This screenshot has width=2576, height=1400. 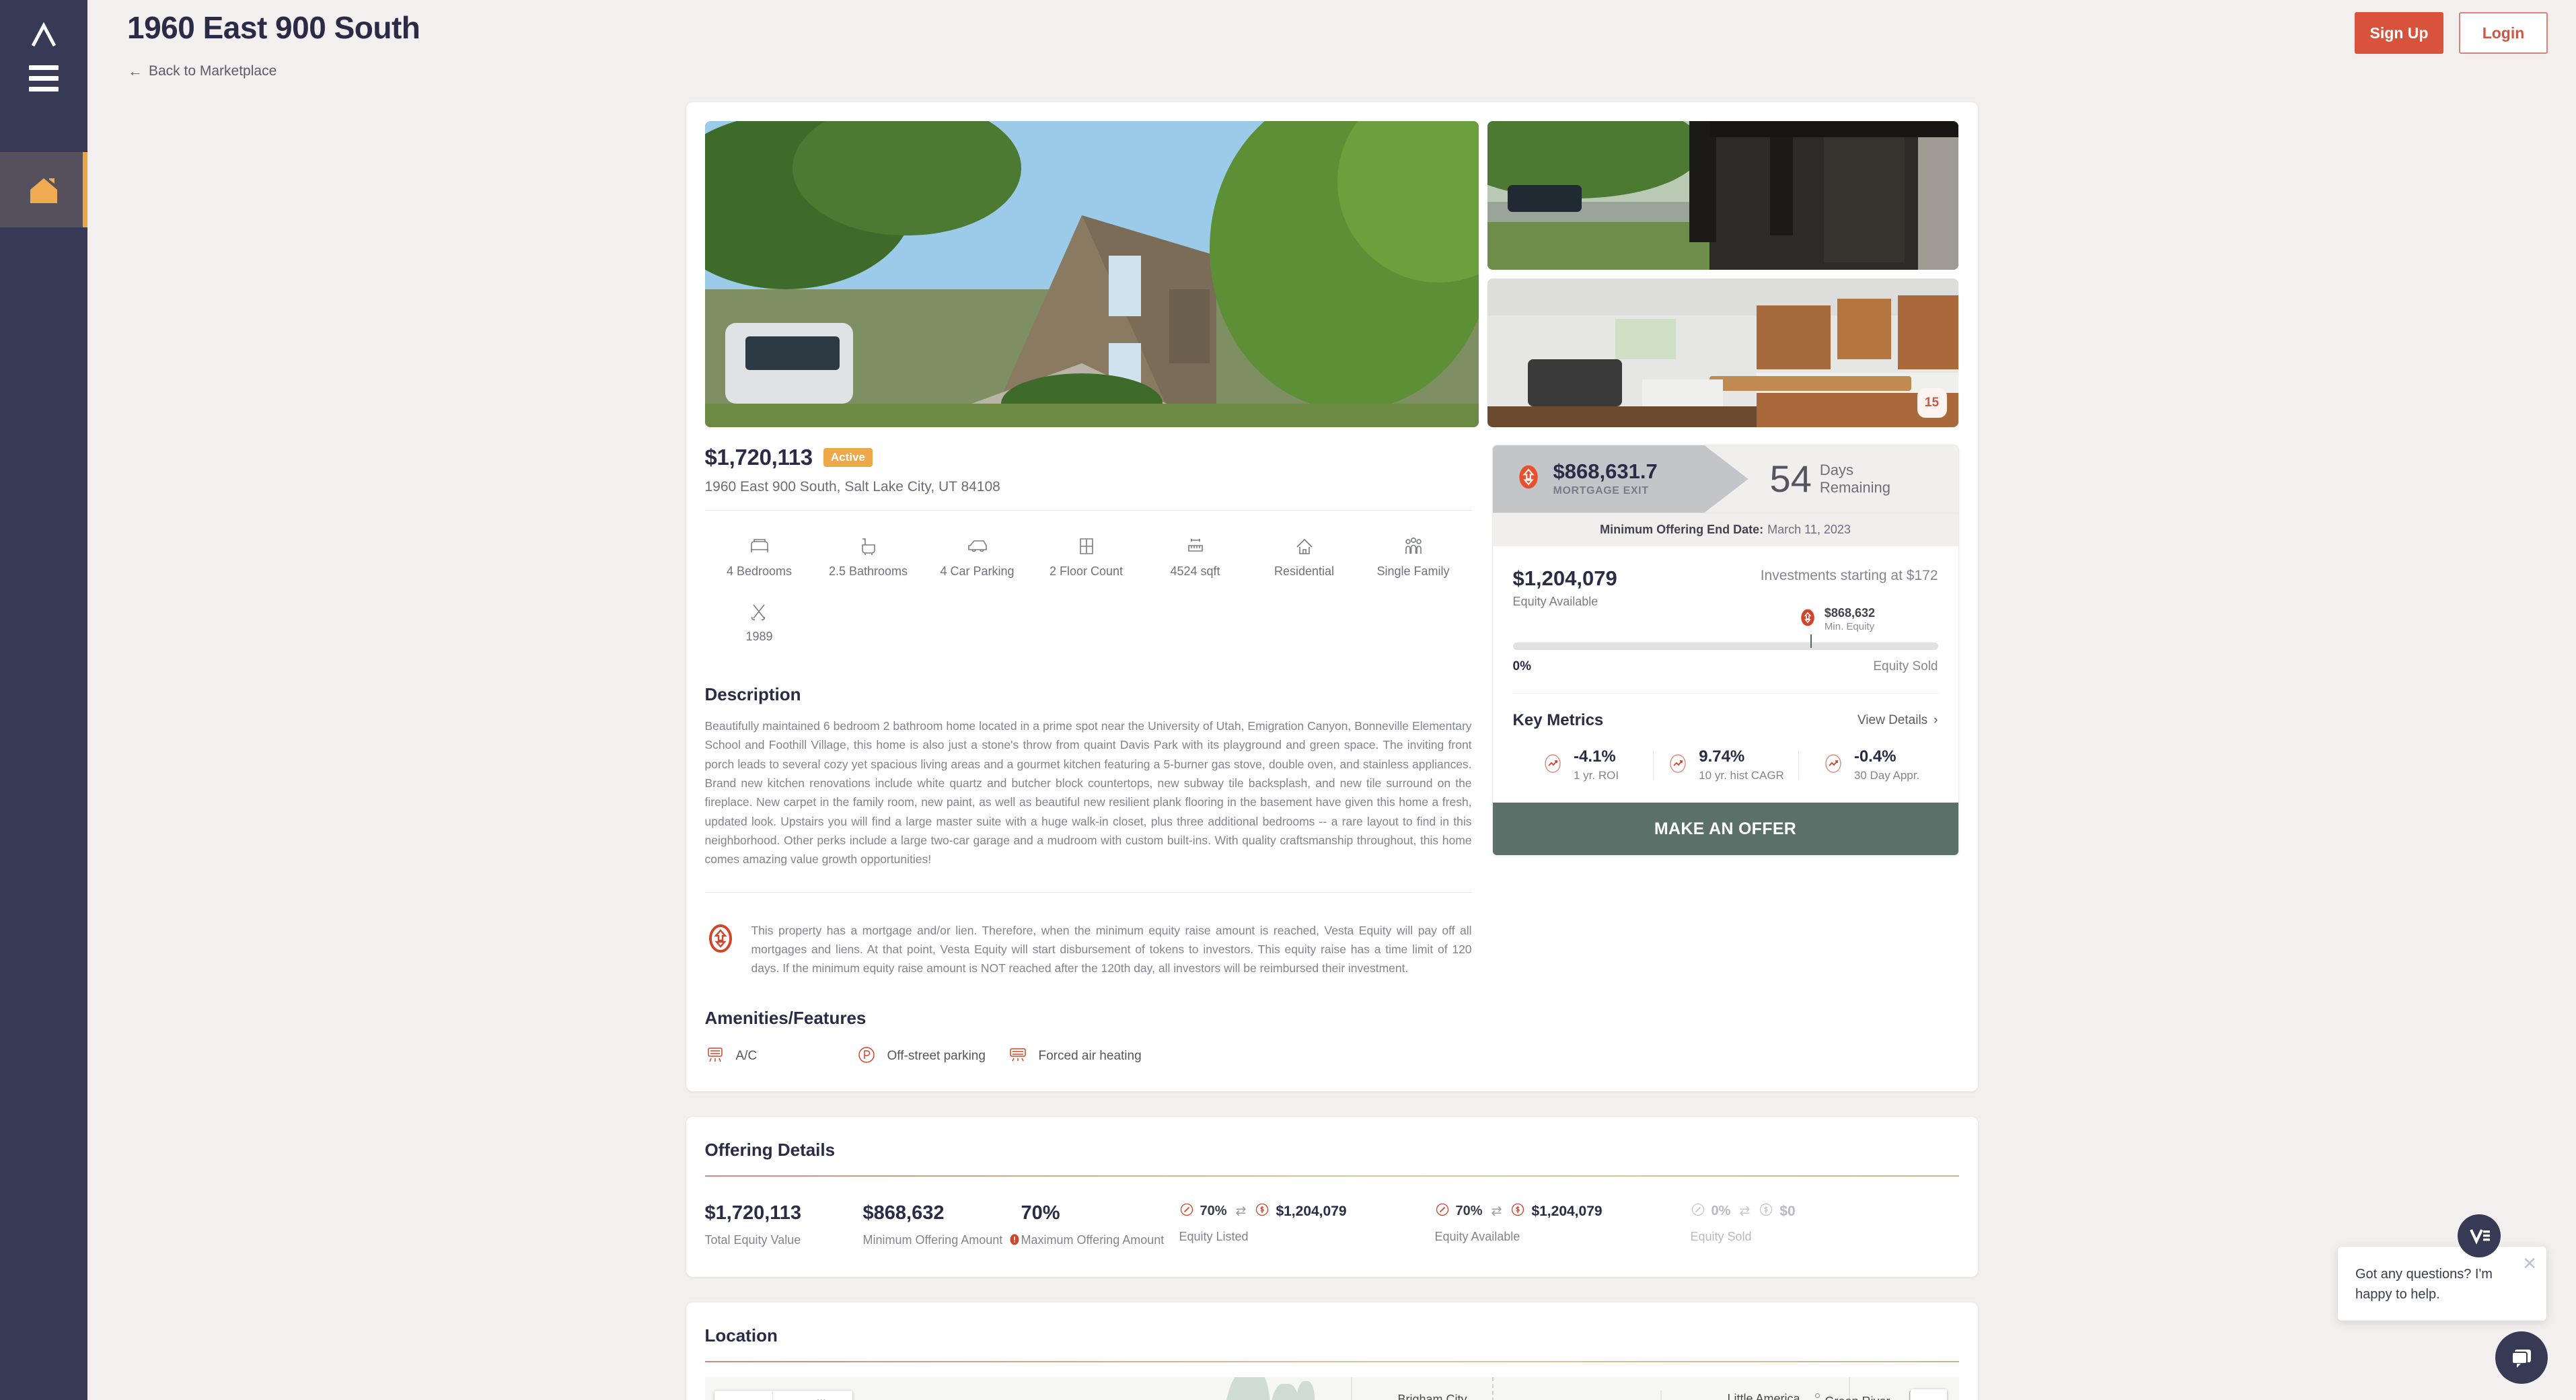 What do you see at coordinates (848, 457) in the screenshot?
I see `status-badge: Active` at bounding box center [848, 457].